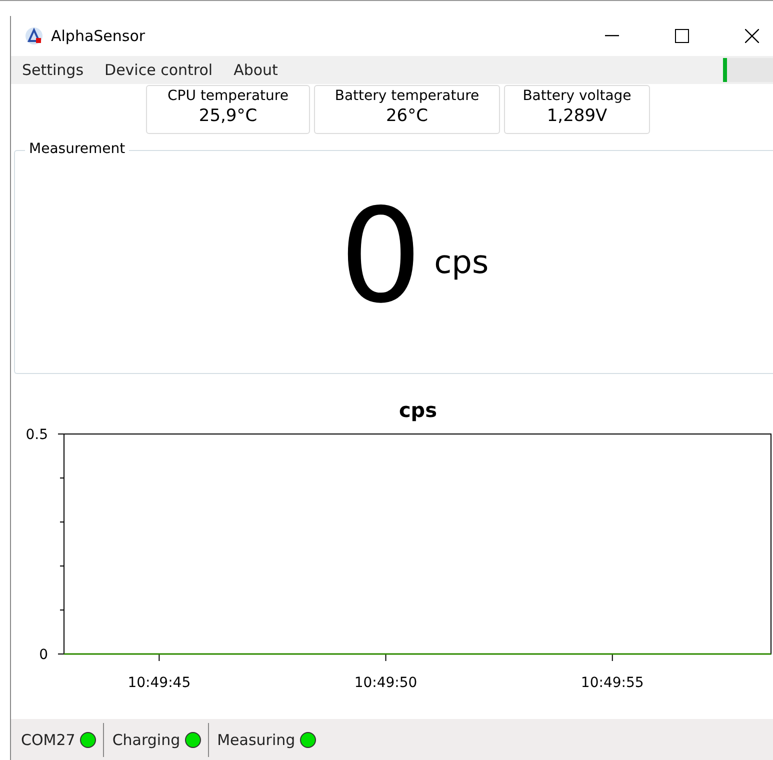  I want to click on reading-value: 26°C, so click(407, 116).